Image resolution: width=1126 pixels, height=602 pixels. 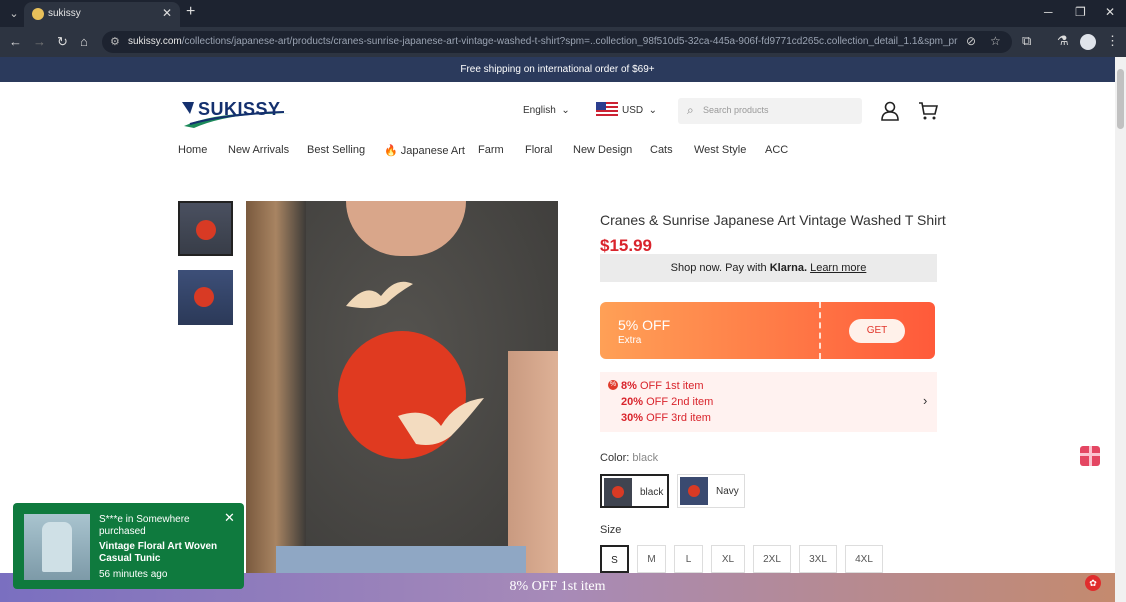 I want to click on language-selector: English ⌄, so click(x=546, y=110).